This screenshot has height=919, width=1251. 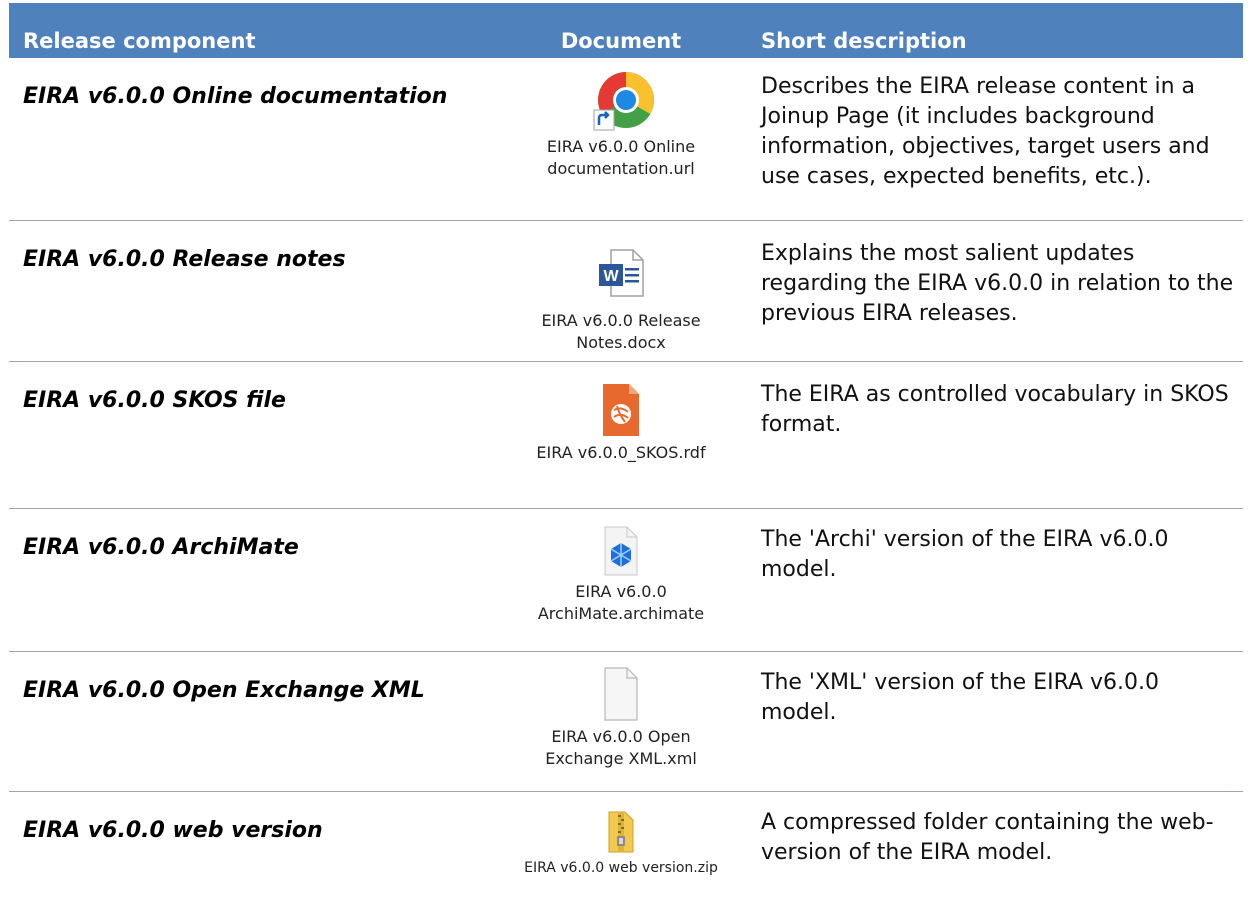 I want to click on document-cell: W EIRA v6.0.0 Release Notes.docx, so click(x=621, y=290).